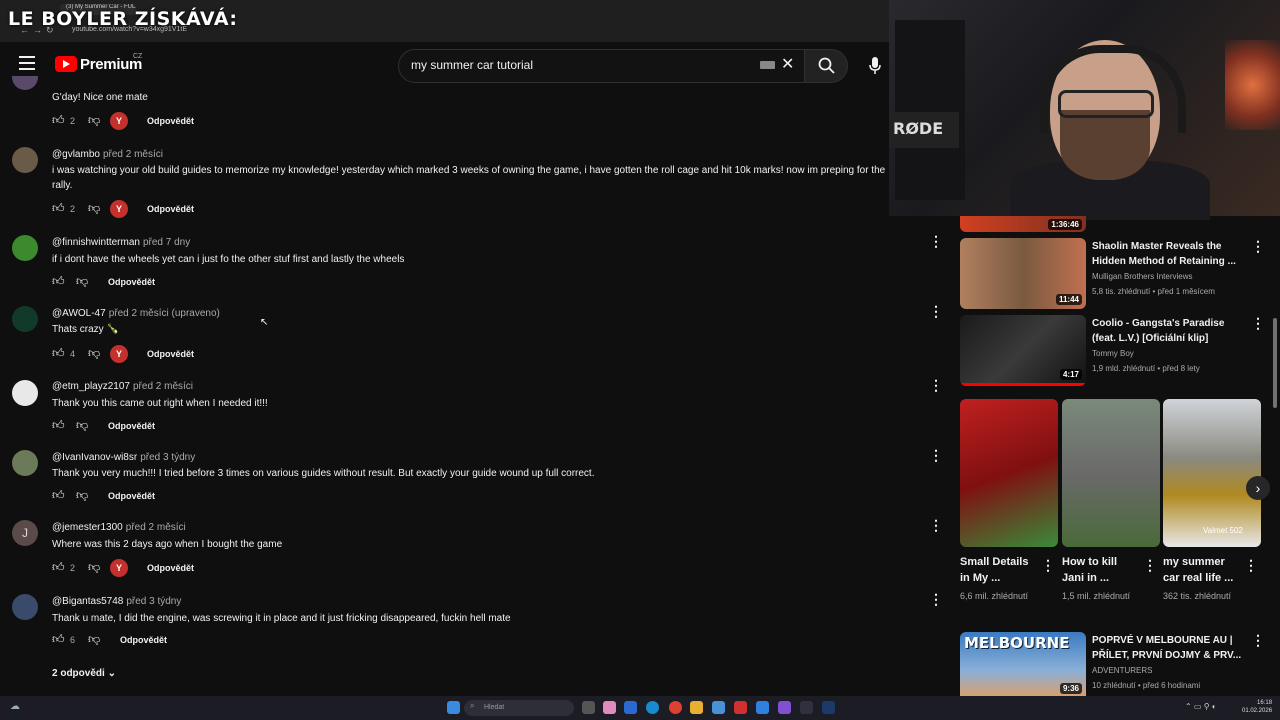  What do you see at coordinates (1258, 488) in the screenshot?
I see `chevron-right-icon: ›` at bounding box center [1258, 488].